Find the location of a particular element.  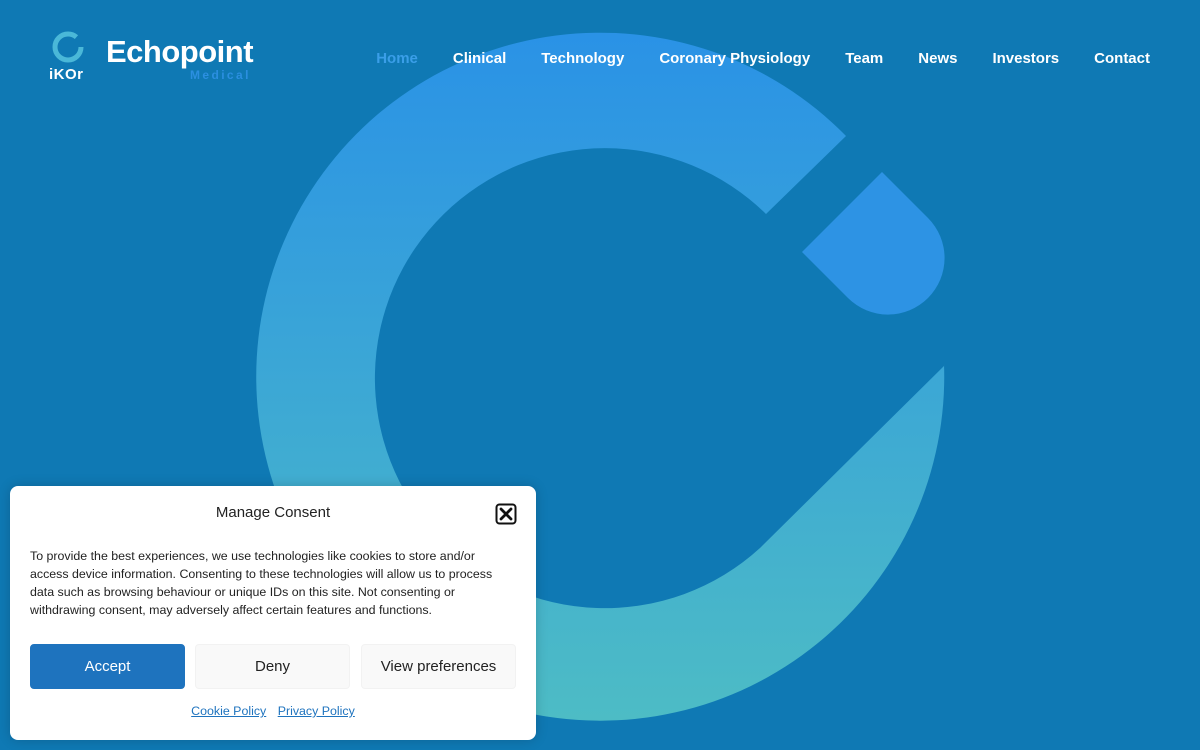

nav-item-investors: Investors is located at coordinates (1025, 59).